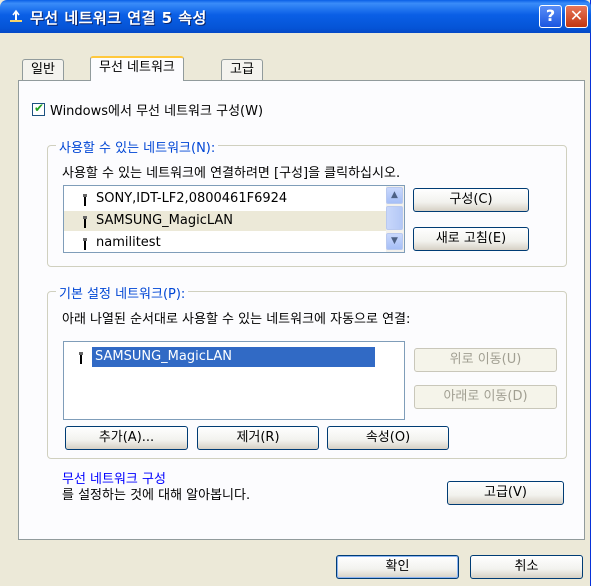 Image resolution: width=591 pixels, height=586 pixels. Describe the element at coordinates (242, 70) in the screenshot. I see `tab-advanced: 고급` at that location.